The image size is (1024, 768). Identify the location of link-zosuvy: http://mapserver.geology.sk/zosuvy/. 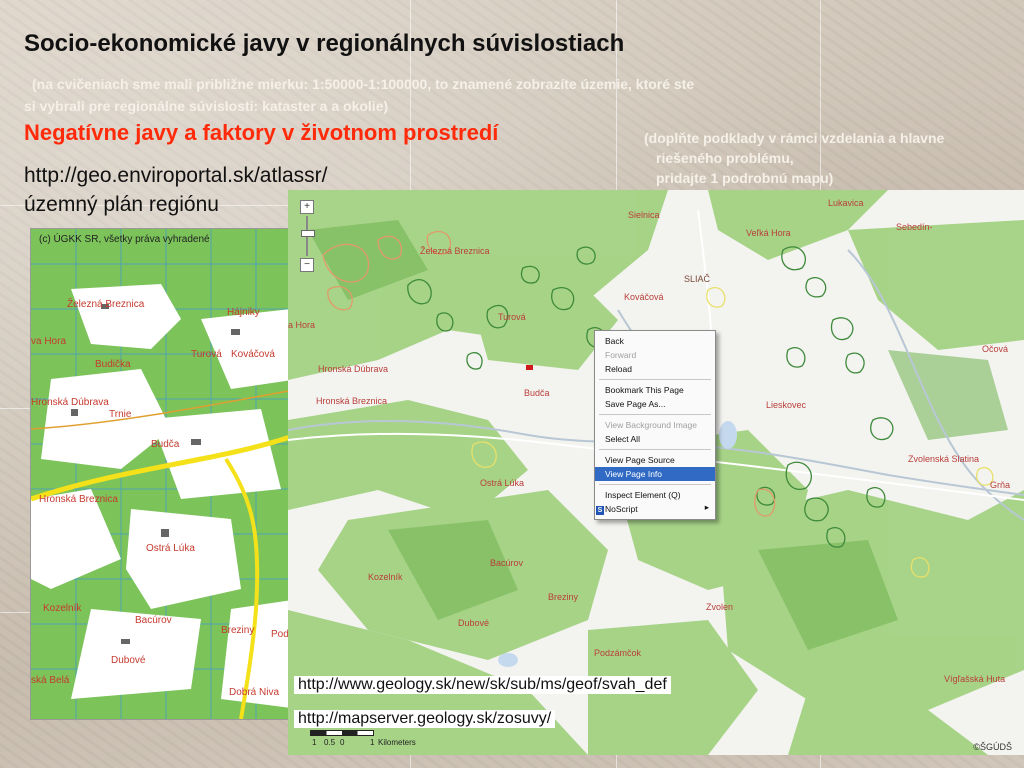
(425, 719).